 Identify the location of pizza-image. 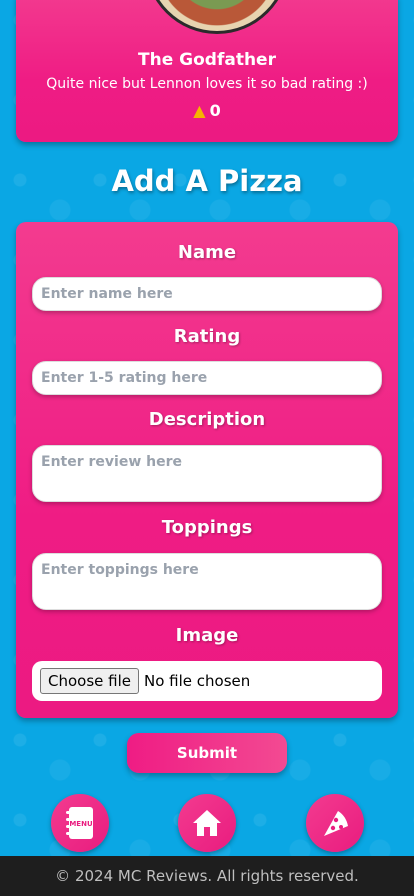
(217, 17).